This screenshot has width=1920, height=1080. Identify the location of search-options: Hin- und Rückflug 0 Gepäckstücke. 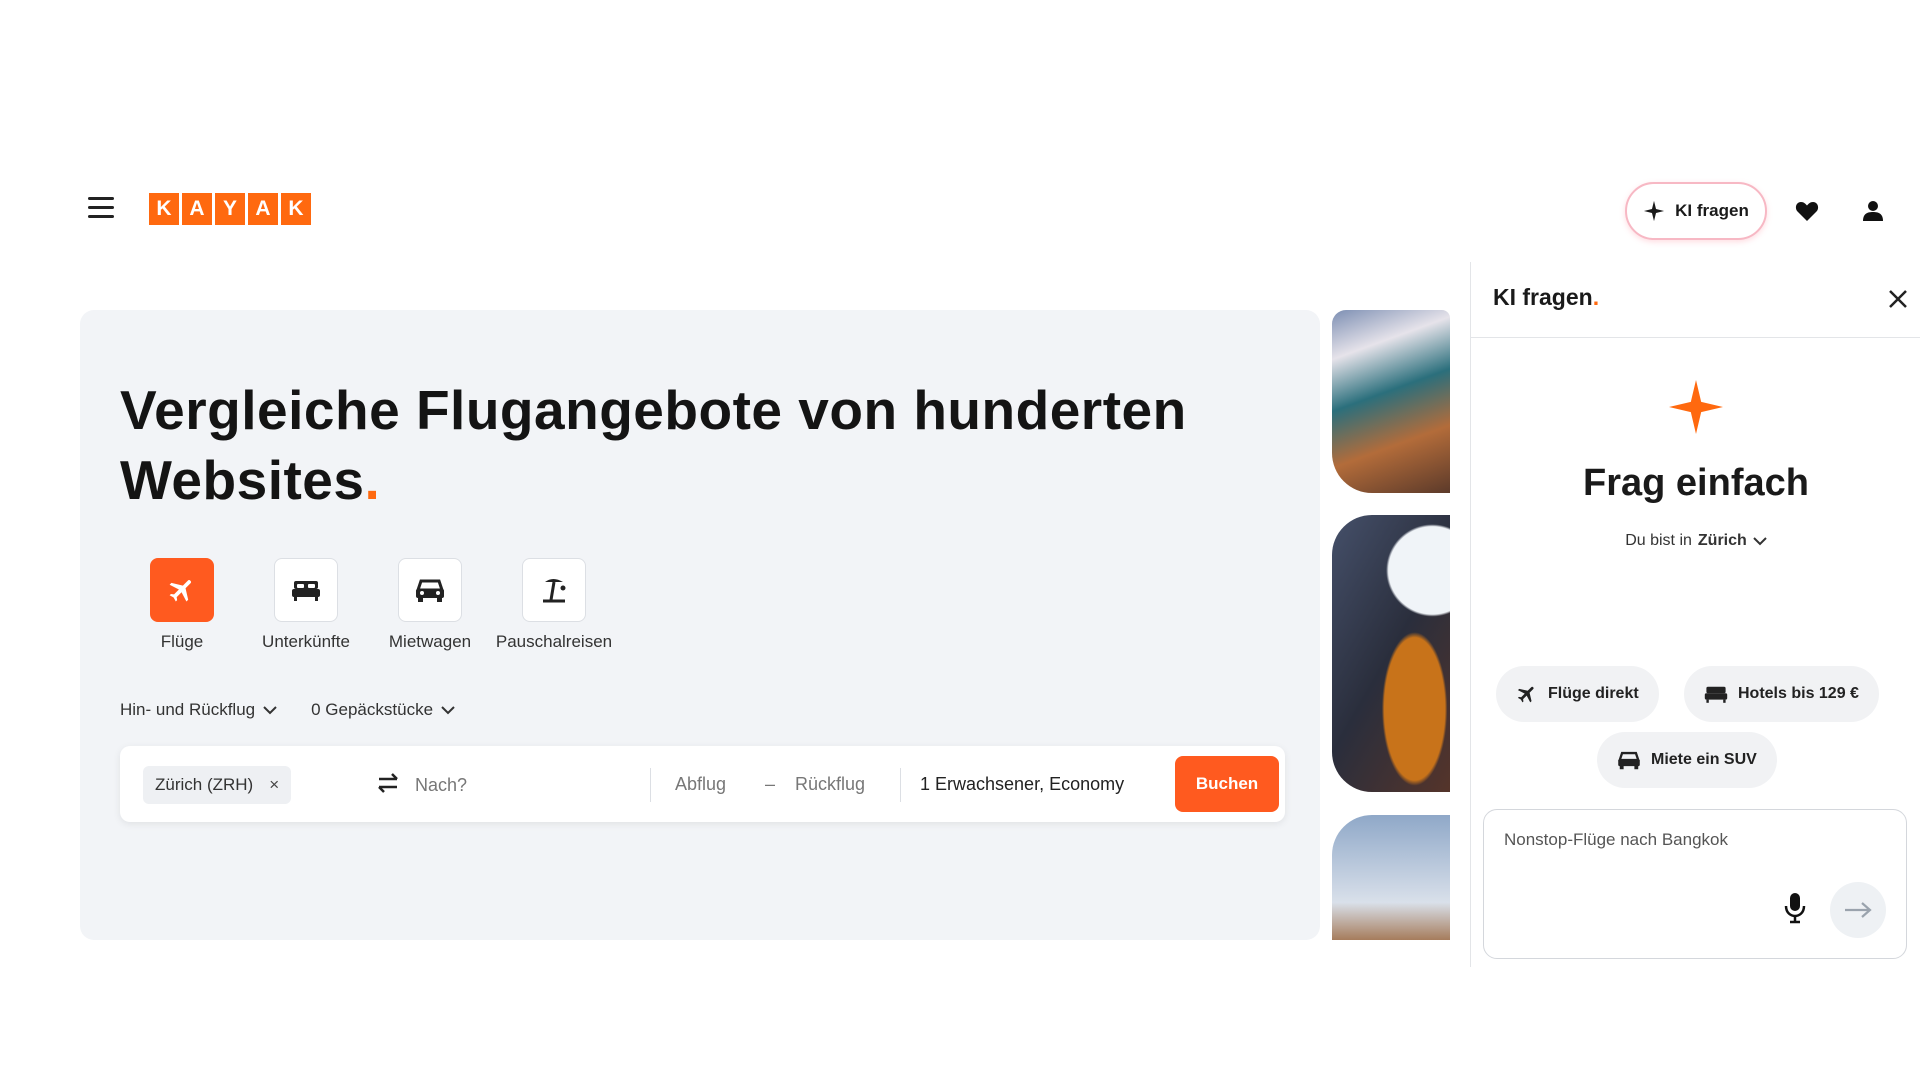
(287, 710).